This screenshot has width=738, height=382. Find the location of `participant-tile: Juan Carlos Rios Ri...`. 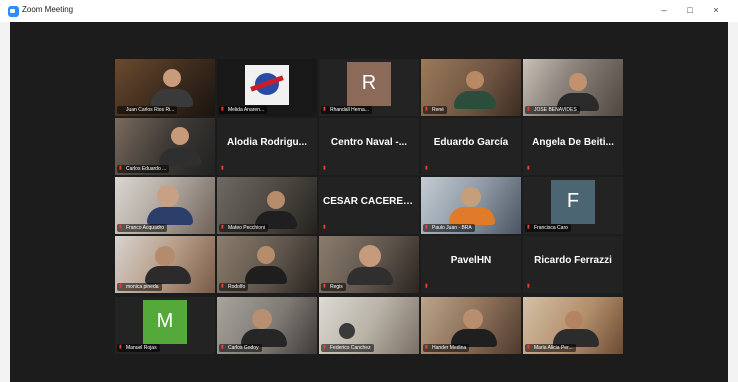

participant-tile: Juan Carlos Rios Ri... is located at coordinates (165, 87).